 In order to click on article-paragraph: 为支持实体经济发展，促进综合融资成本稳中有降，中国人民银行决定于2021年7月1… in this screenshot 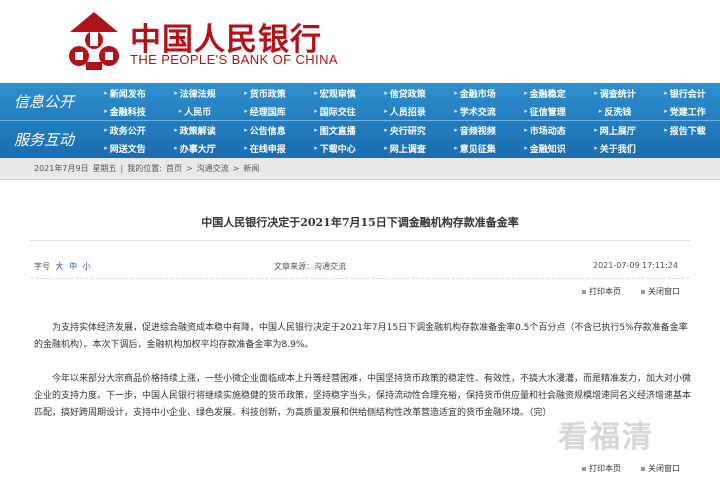, I will do `click(361, 336)`.